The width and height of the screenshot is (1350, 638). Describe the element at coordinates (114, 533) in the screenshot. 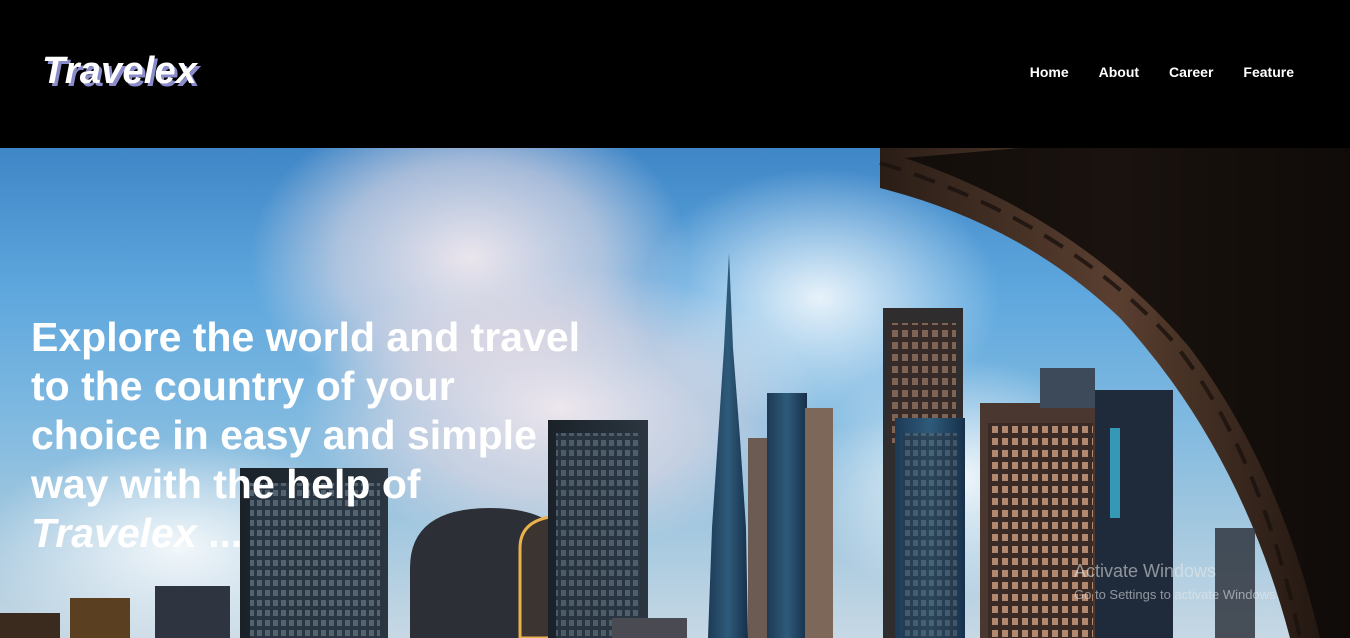

I see `hero-brand: Travelex` at that location.